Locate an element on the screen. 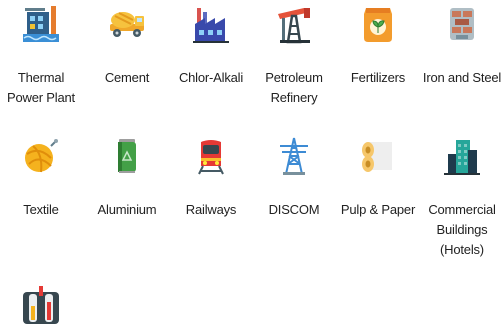  factory-icon is located at coordinates (211, 24).